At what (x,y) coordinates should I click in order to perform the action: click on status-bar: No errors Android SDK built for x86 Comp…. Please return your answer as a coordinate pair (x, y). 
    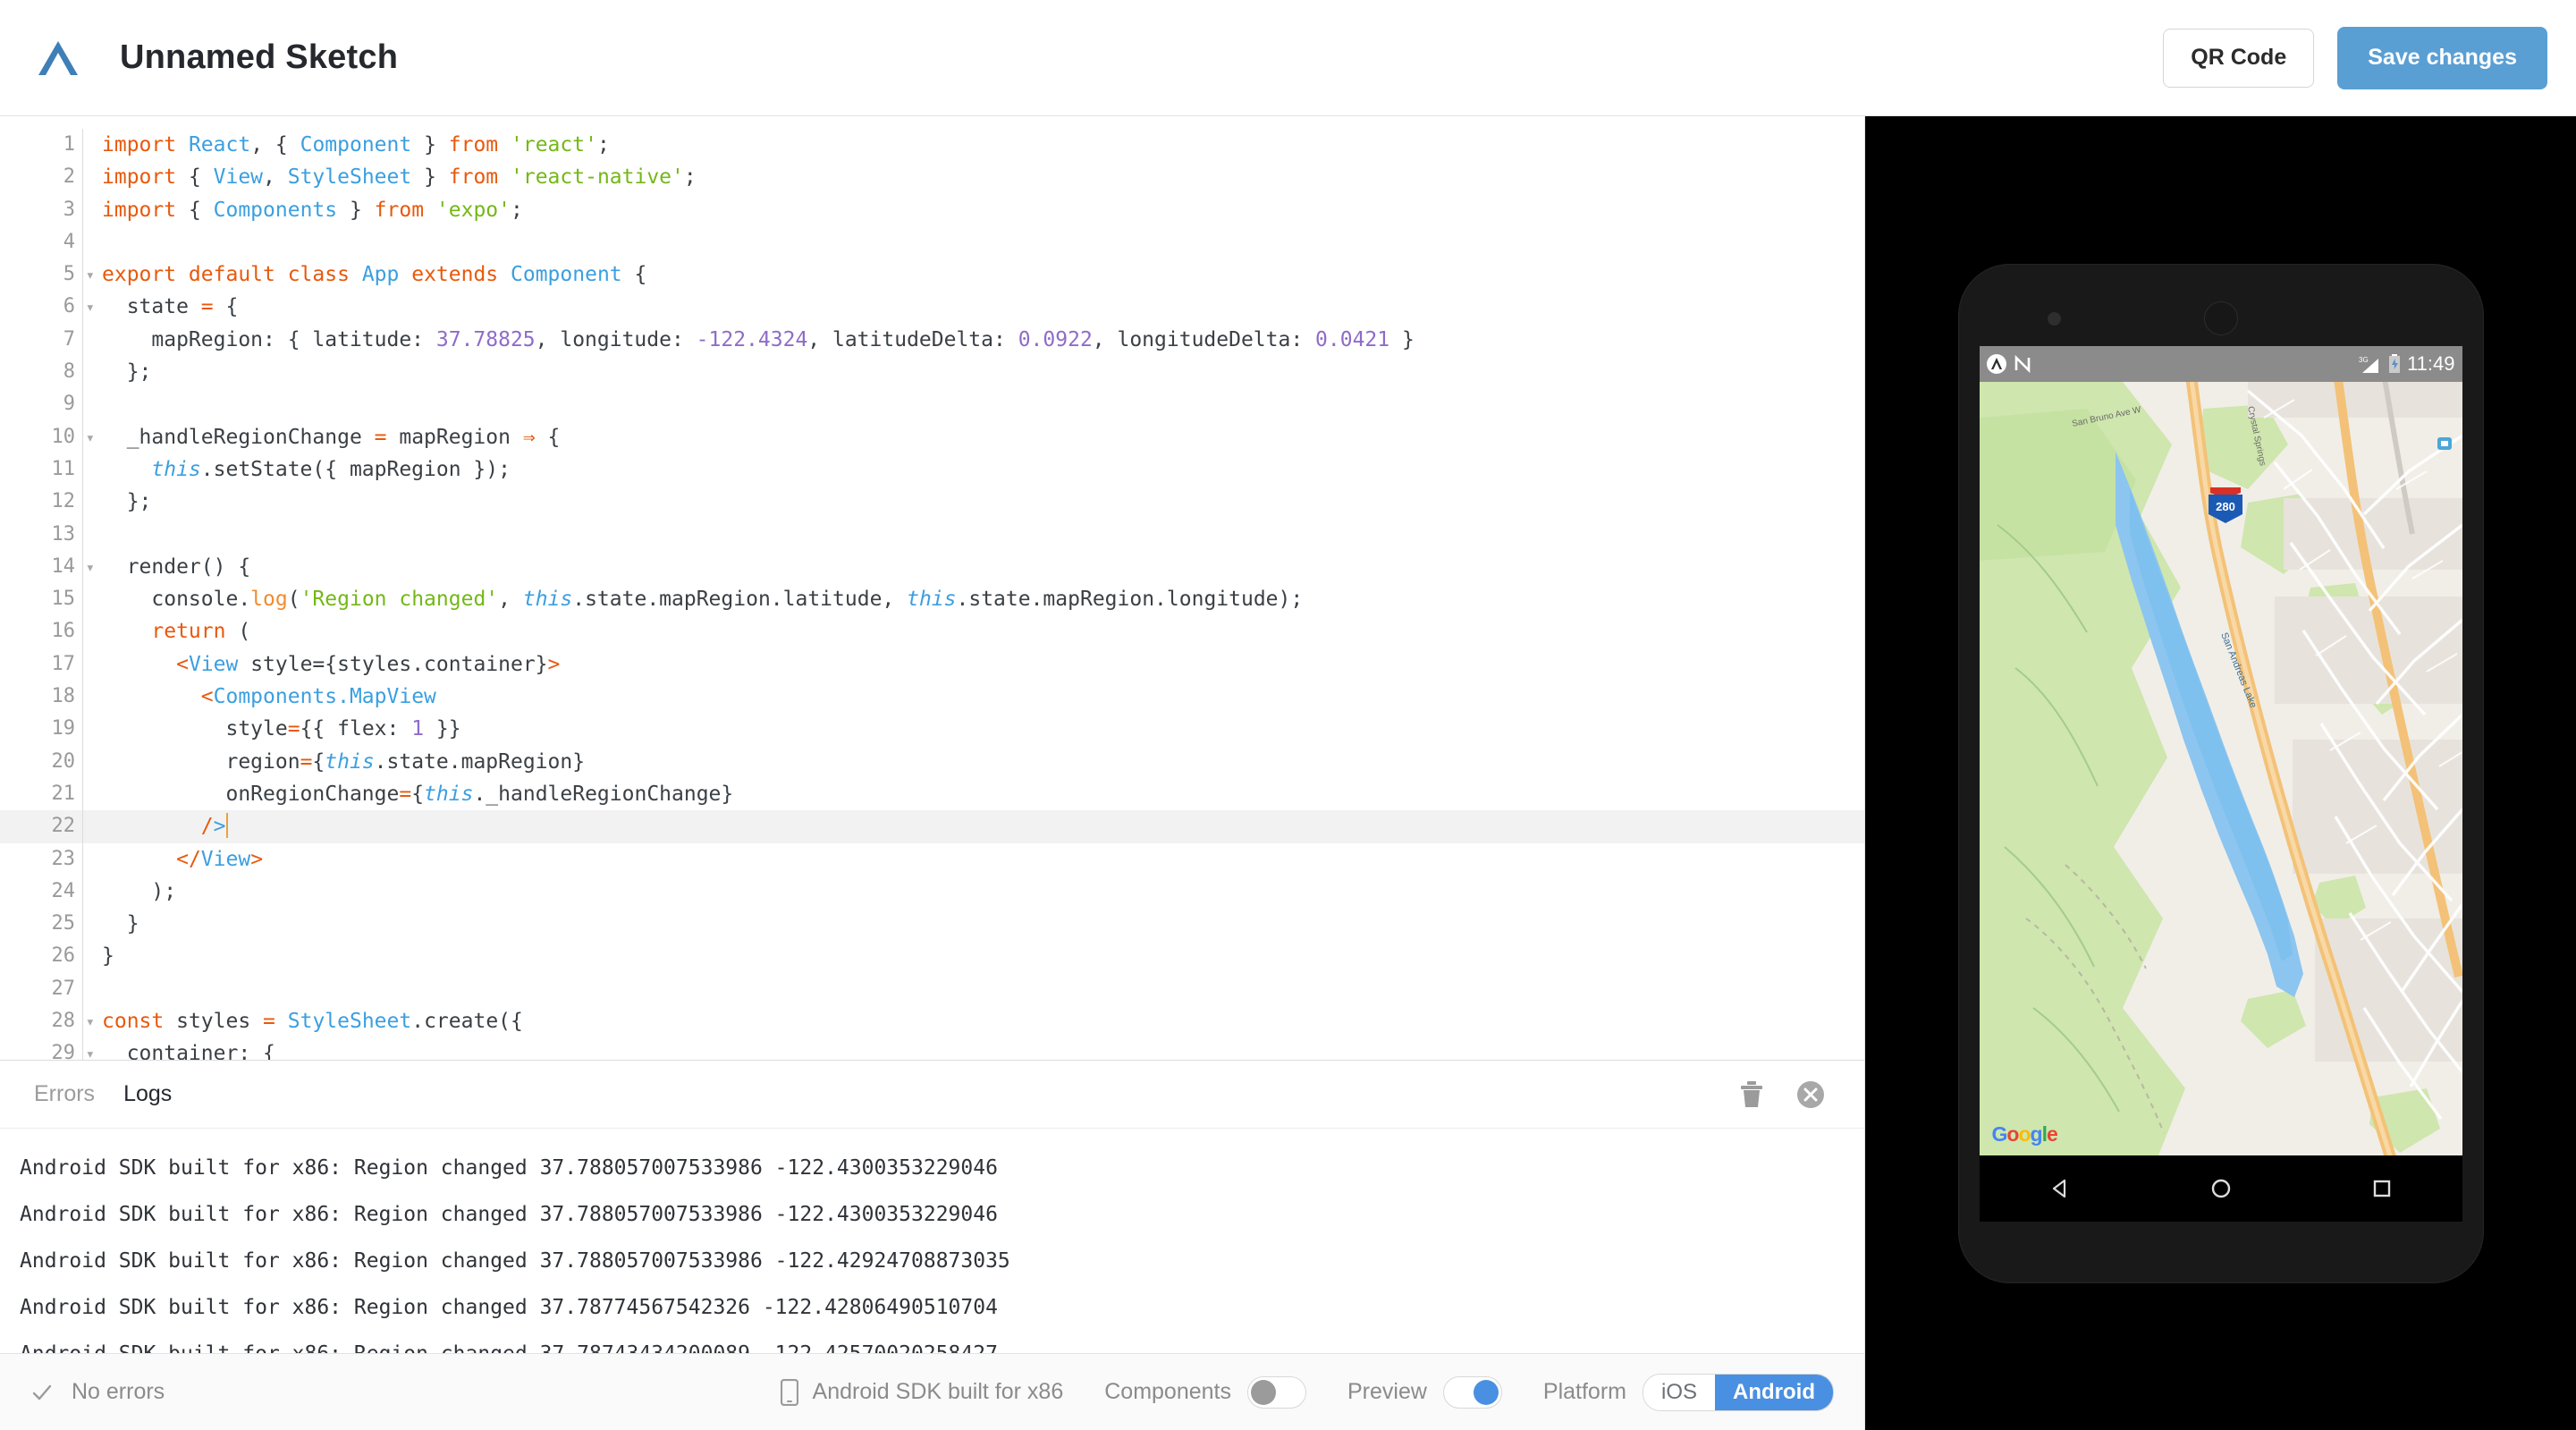
    Looking at the image, I should click on (932, 1391).